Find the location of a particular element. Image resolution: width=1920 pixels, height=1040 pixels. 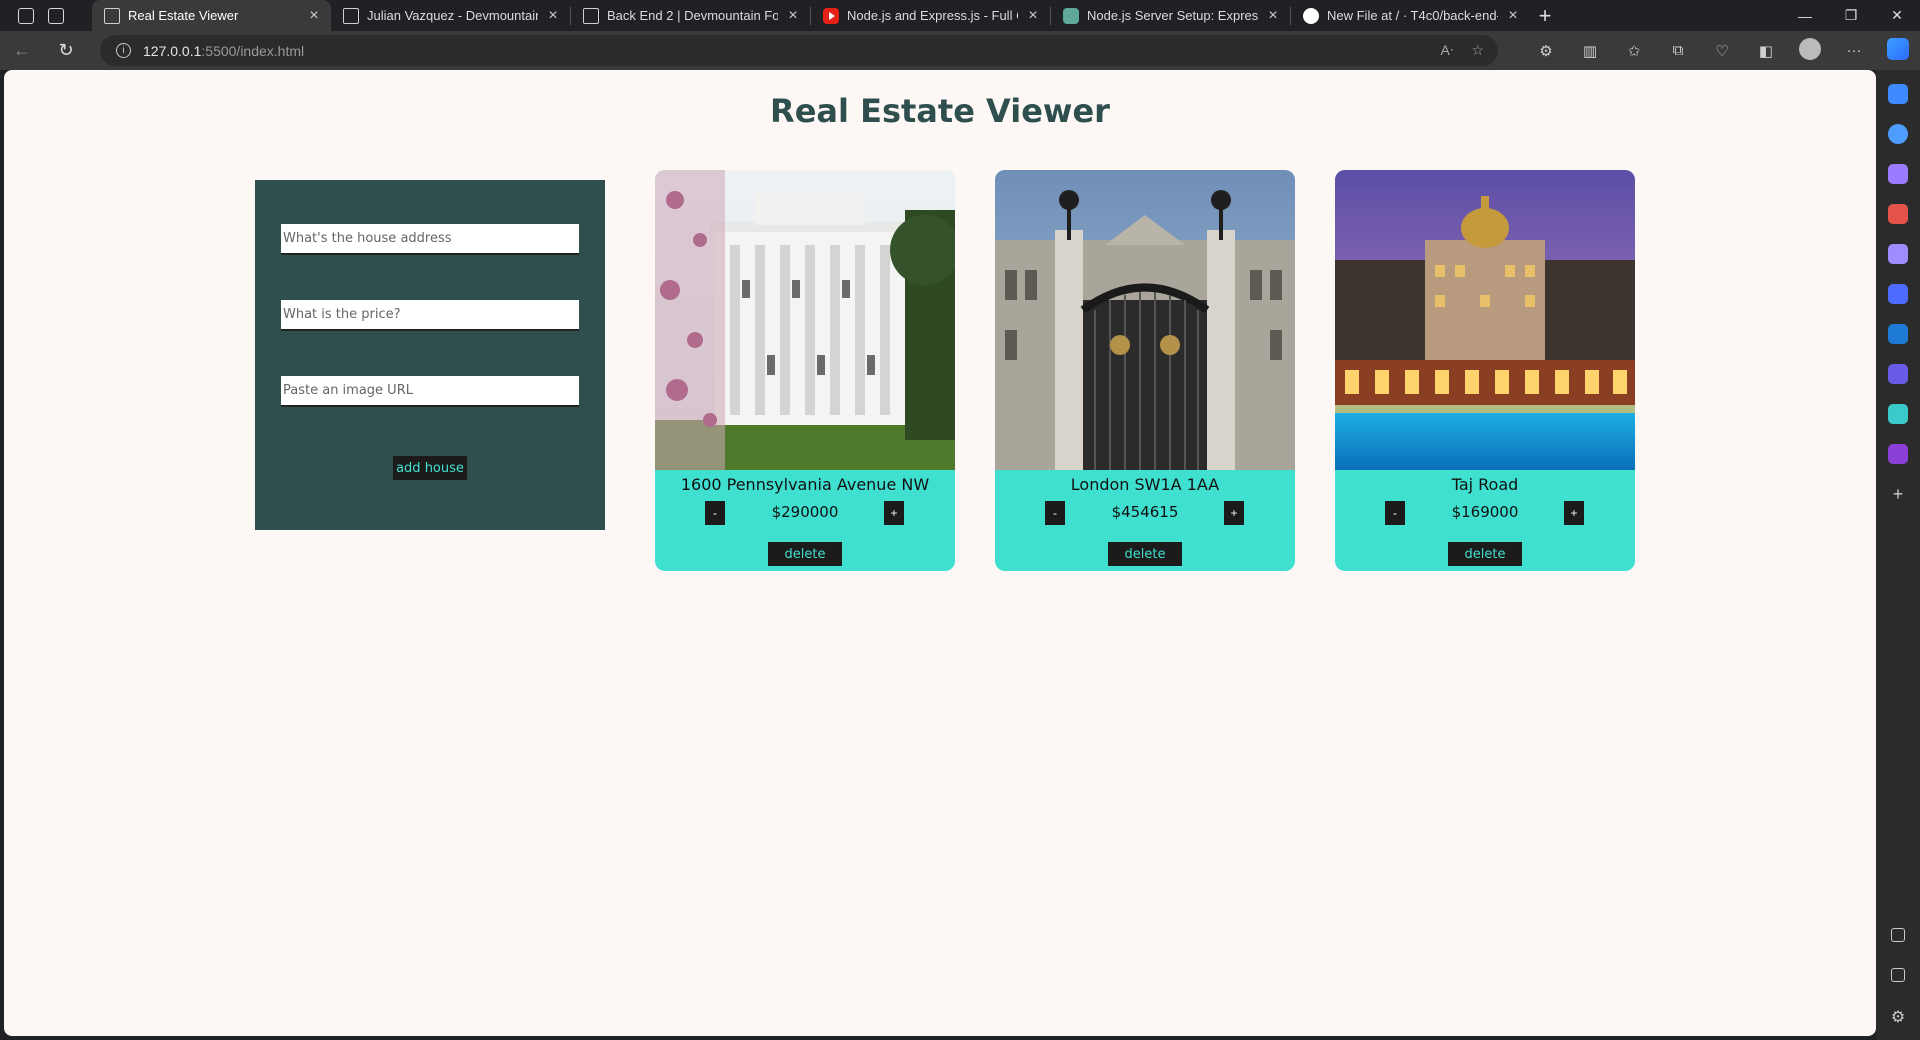

tab-title: Node.js and Express.js - Full Cour is located at coordinates (932, 15).